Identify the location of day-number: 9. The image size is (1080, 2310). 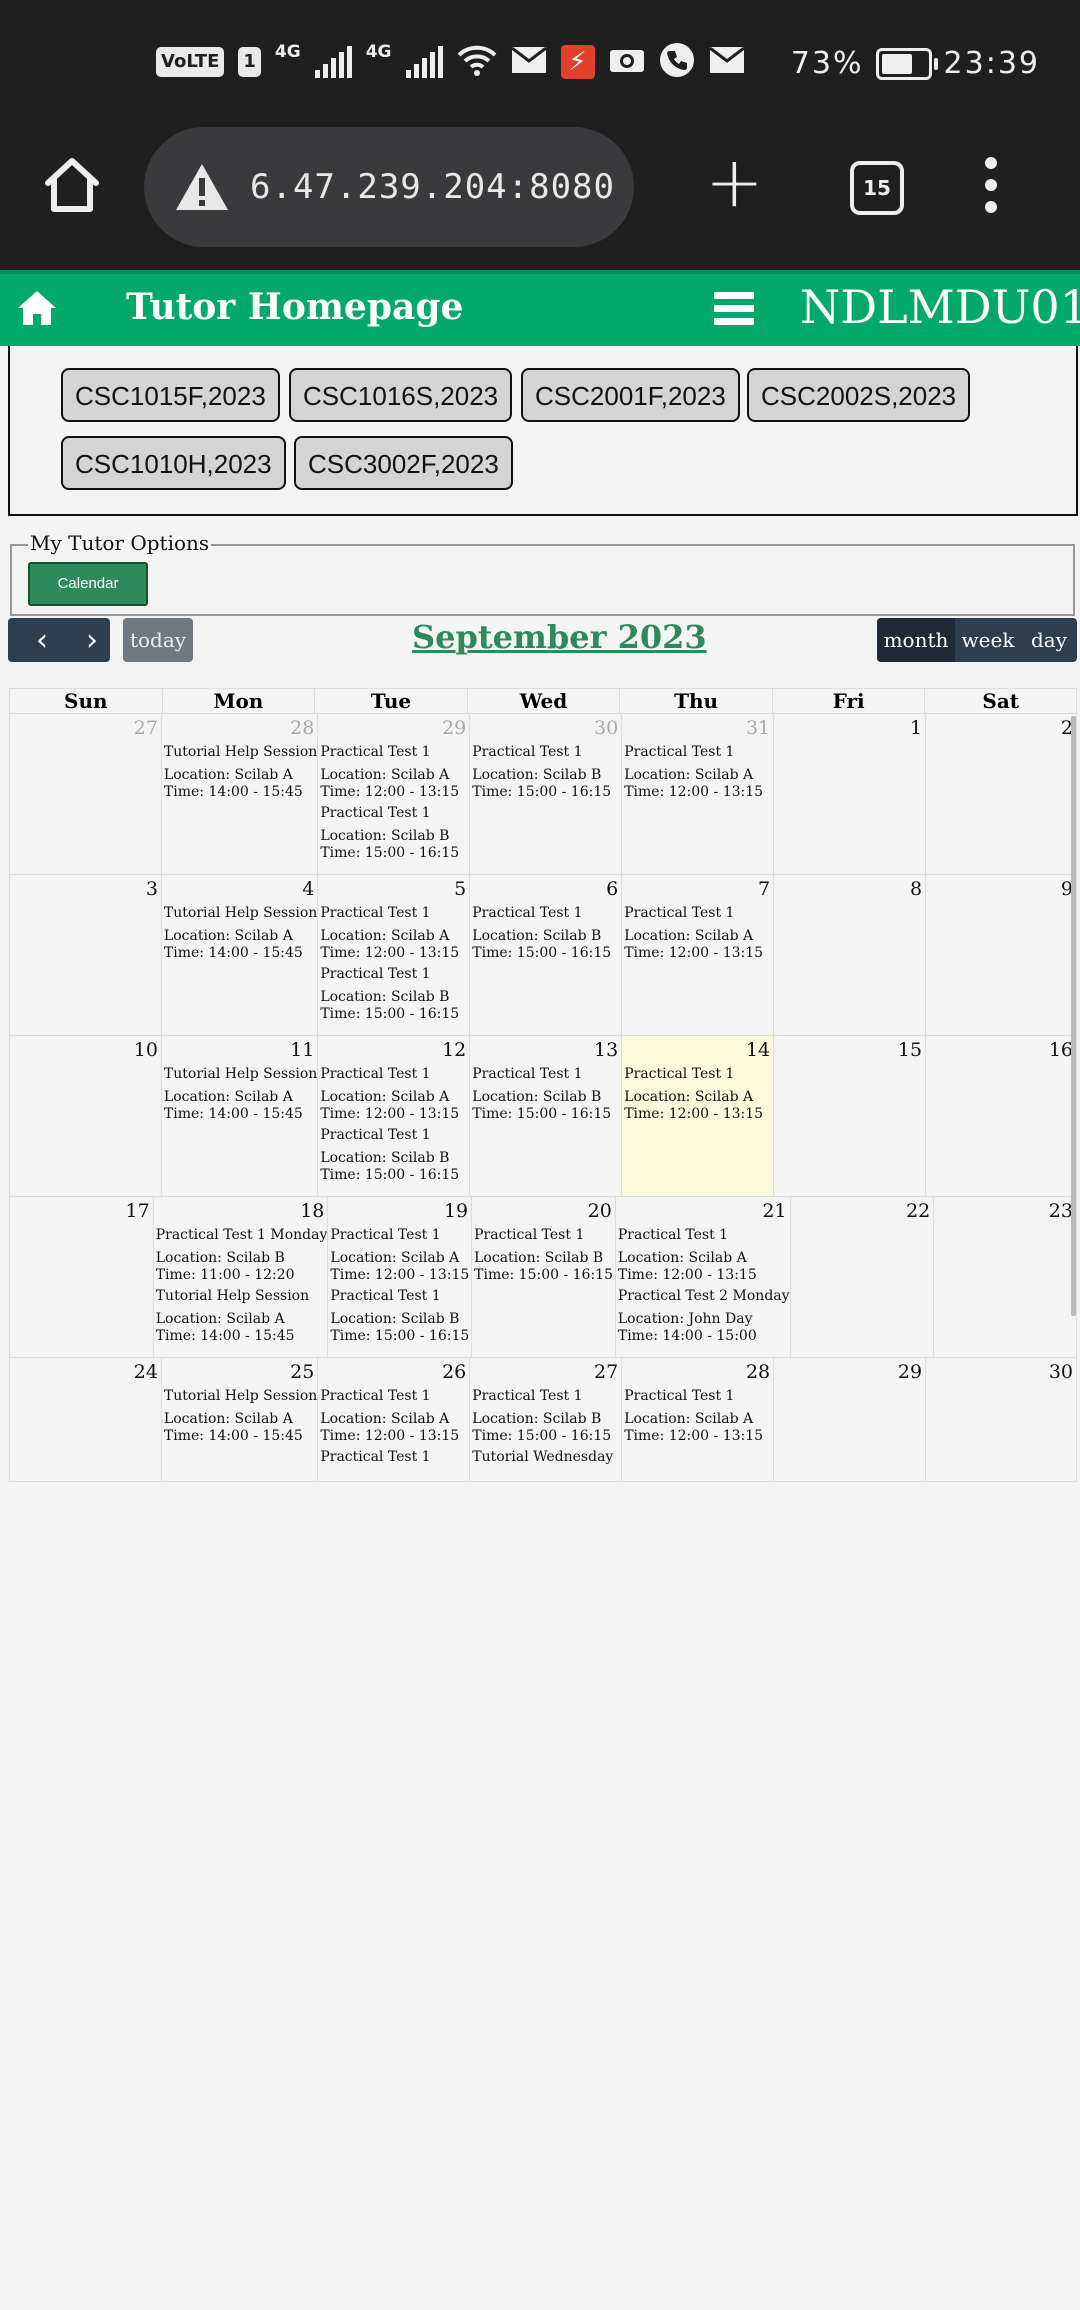
(1001, 888).